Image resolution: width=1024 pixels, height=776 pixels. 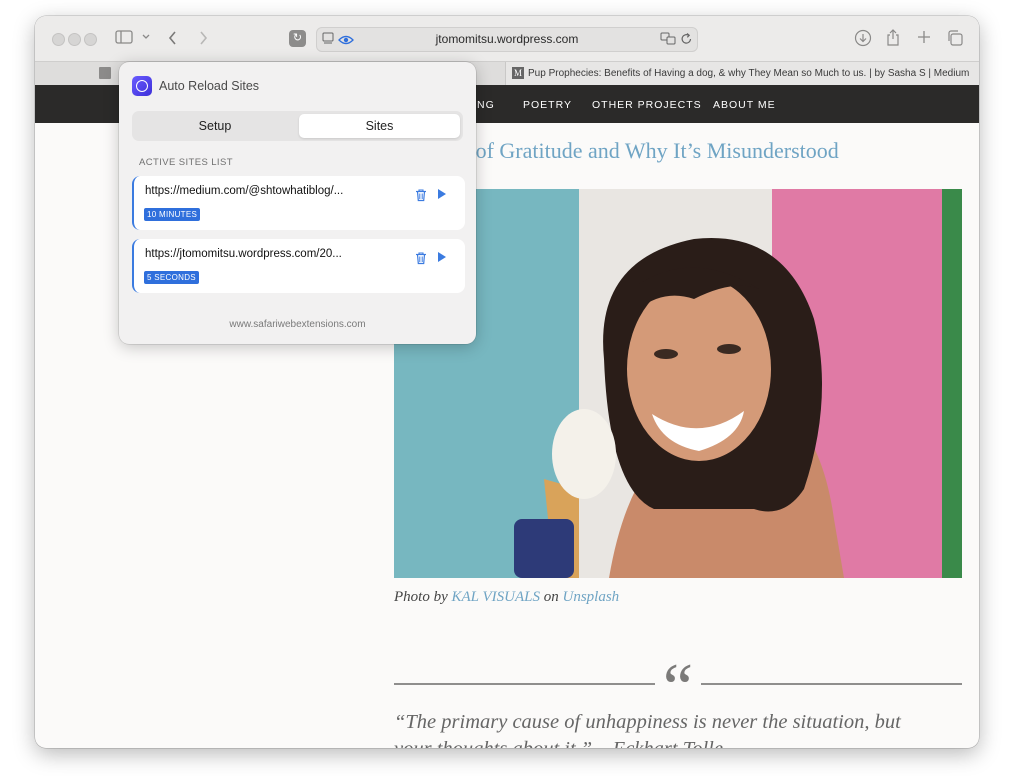 What do you see at coordinates (297, 324) in the screenshot?
I see `popover-footer-link: www.safariwebextensions.com` at bounding box center [297, 324].